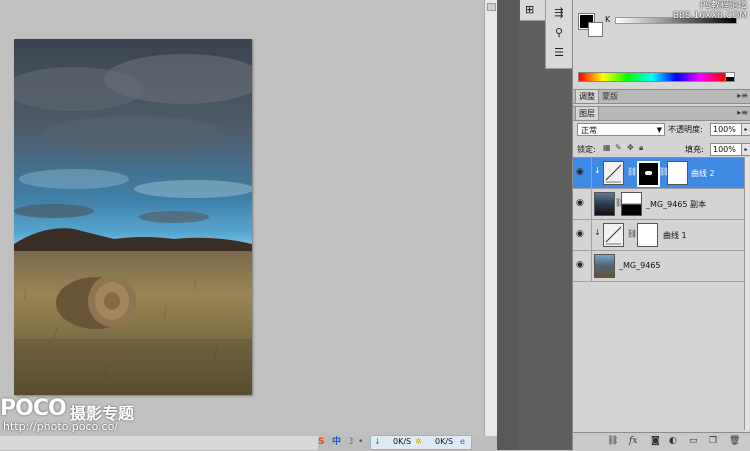 The height and width of the screenshot is (451, 750). What do you see at coordinates (350, 442) in the screenshot?
I see `moon-icon: ☽` at bounding box center [350, 442].